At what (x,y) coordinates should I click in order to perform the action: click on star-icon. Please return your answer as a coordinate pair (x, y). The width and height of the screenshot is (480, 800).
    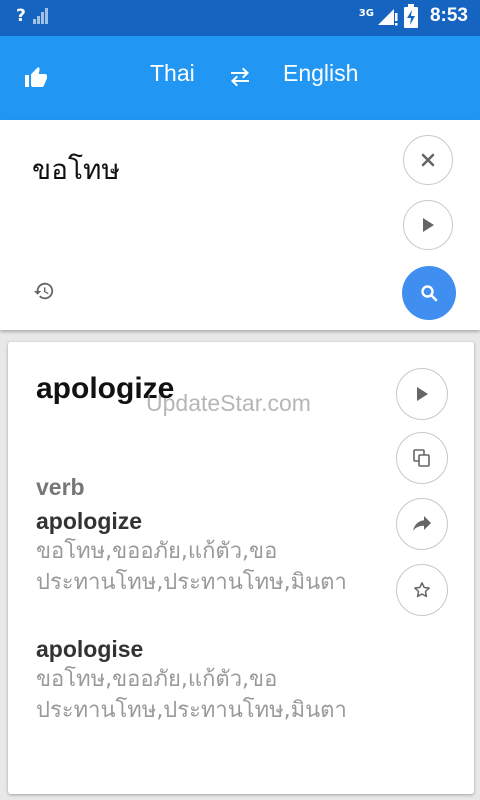
    Looking at the image, I should click on (422, 590).